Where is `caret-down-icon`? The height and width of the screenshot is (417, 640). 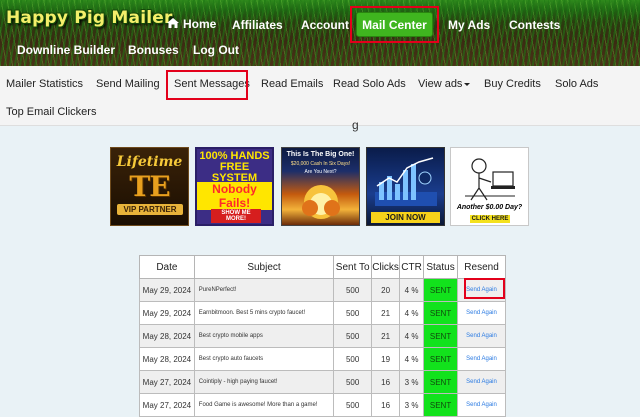
caret-down-icon is located at coordinates (467, 84).